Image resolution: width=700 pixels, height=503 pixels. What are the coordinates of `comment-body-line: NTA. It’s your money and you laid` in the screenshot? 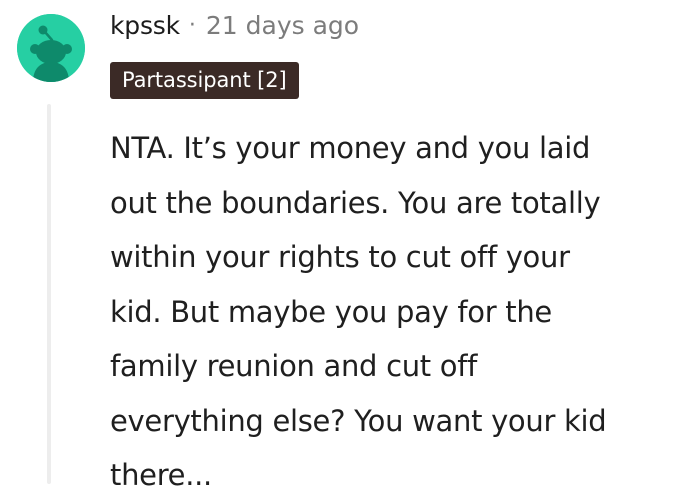 It's located at (350, 148).